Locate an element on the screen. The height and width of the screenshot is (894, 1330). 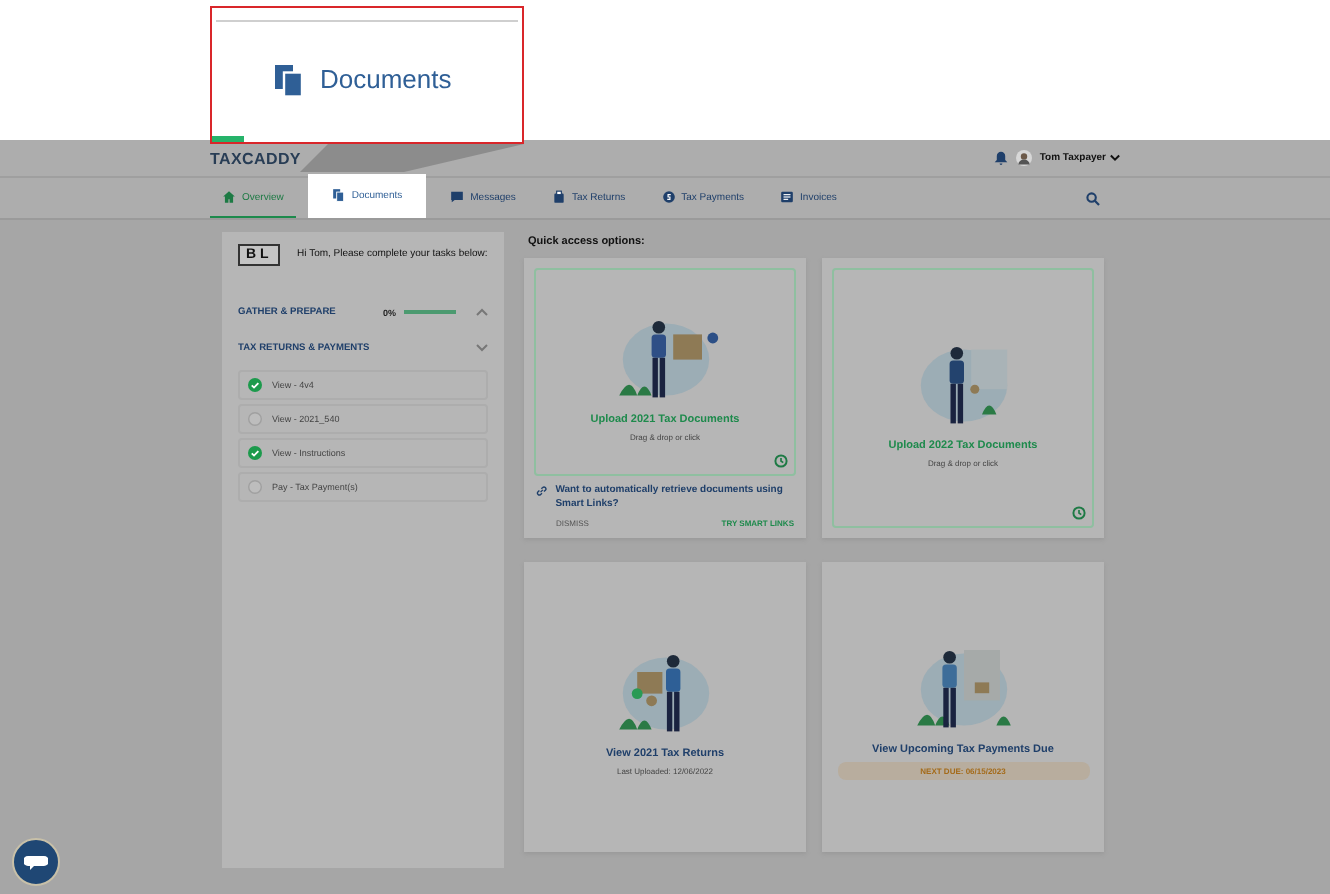
invoice-icon is located at coordinates (787, 197).